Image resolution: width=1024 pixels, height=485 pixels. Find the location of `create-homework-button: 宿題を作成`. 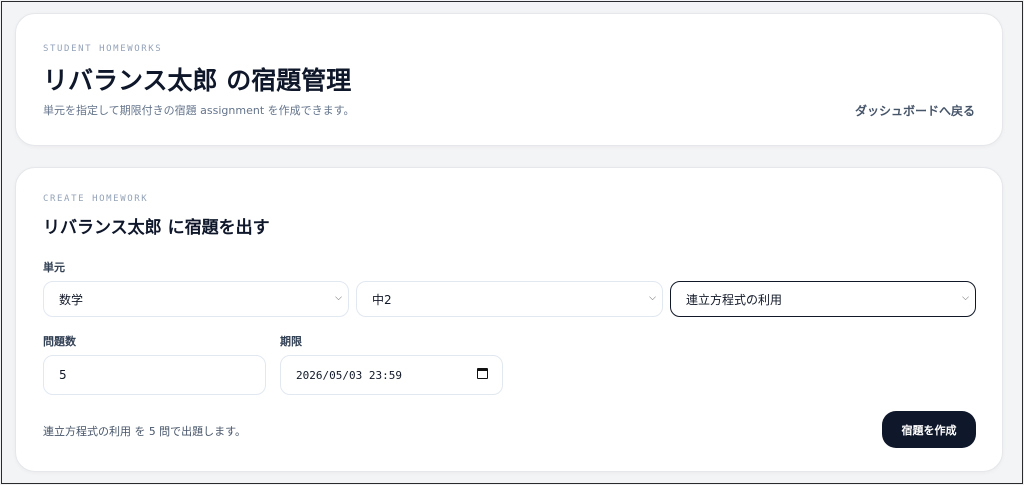

create-homework-button: 宿題を作成 is located at coordinates (929, 429).